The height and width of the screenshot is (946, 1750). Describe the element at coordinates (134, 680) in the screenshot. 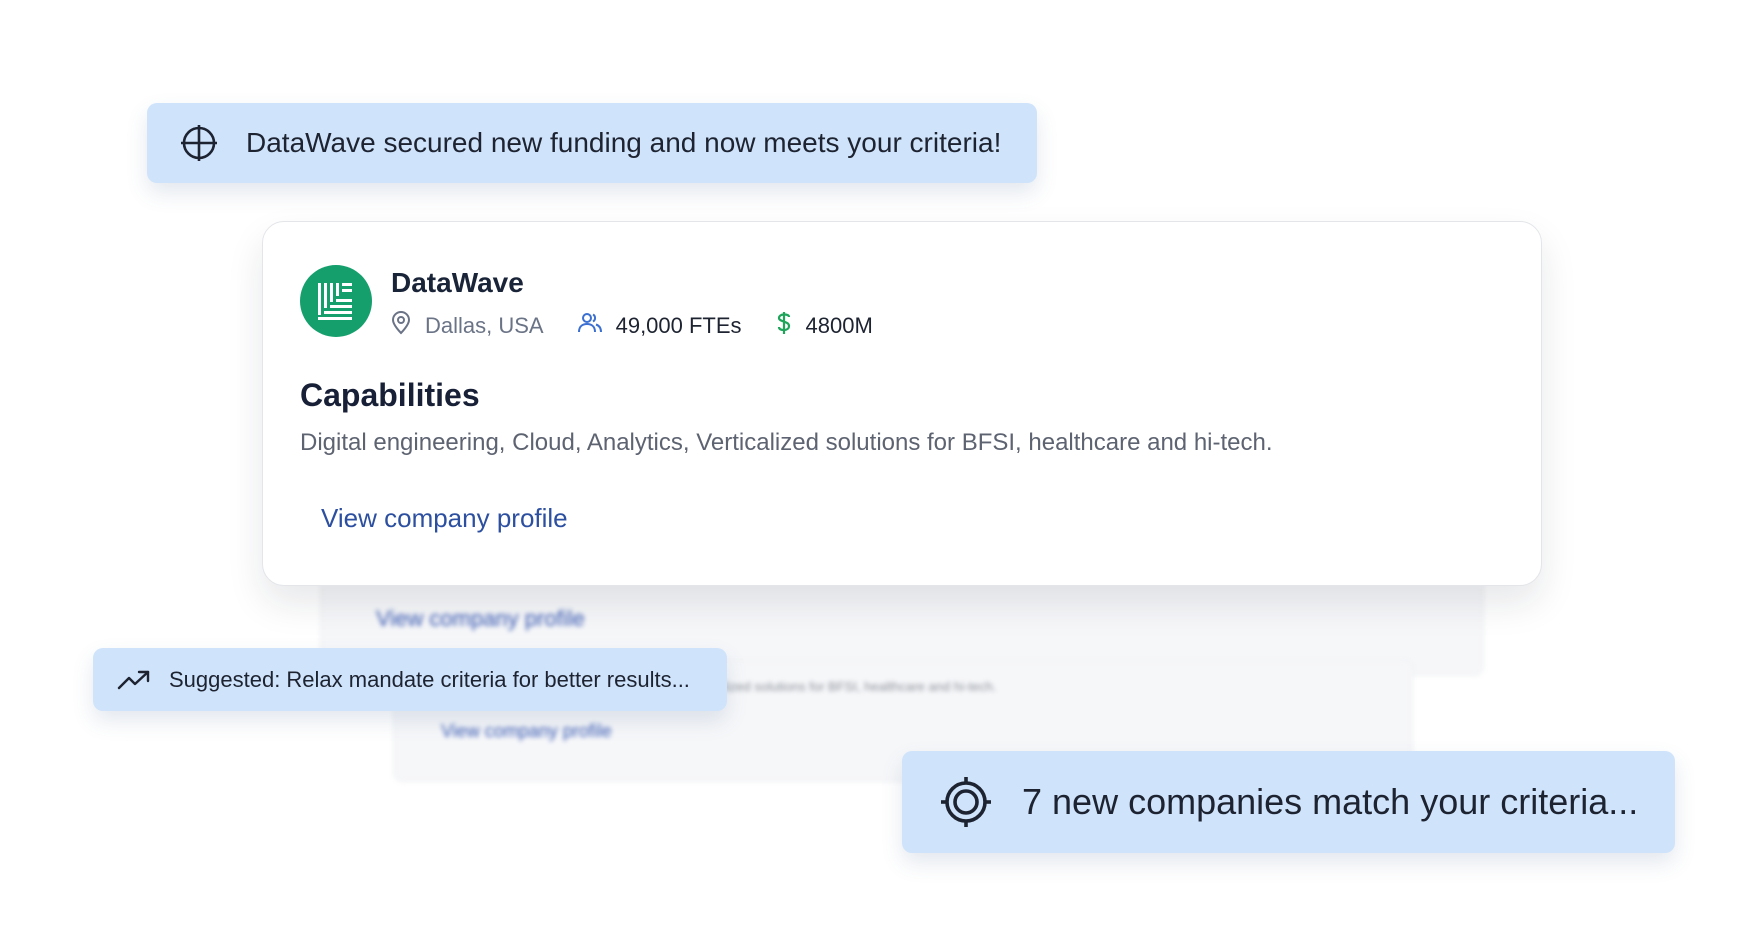

I see `trending-up-icon` at that location.